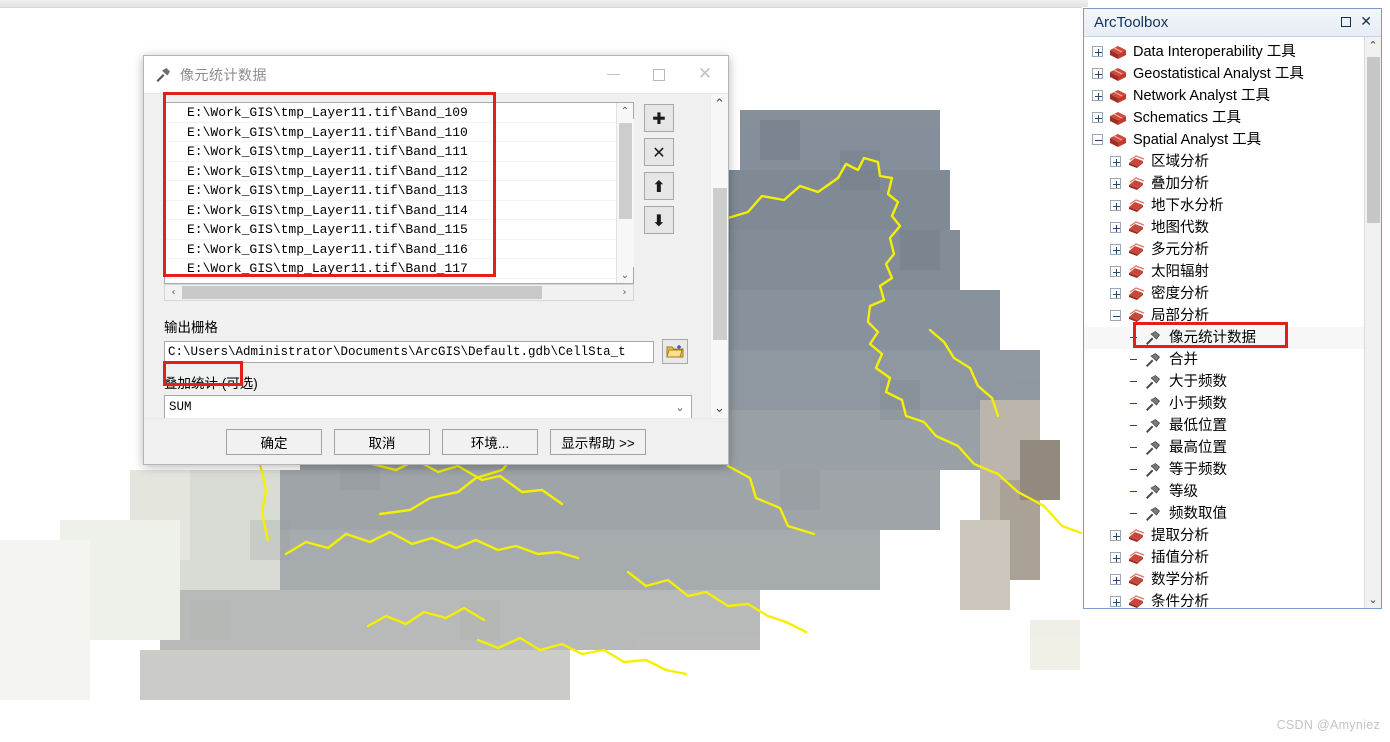  I want to click on tree-item-toolset: 局部分析, so click(1224, 316).